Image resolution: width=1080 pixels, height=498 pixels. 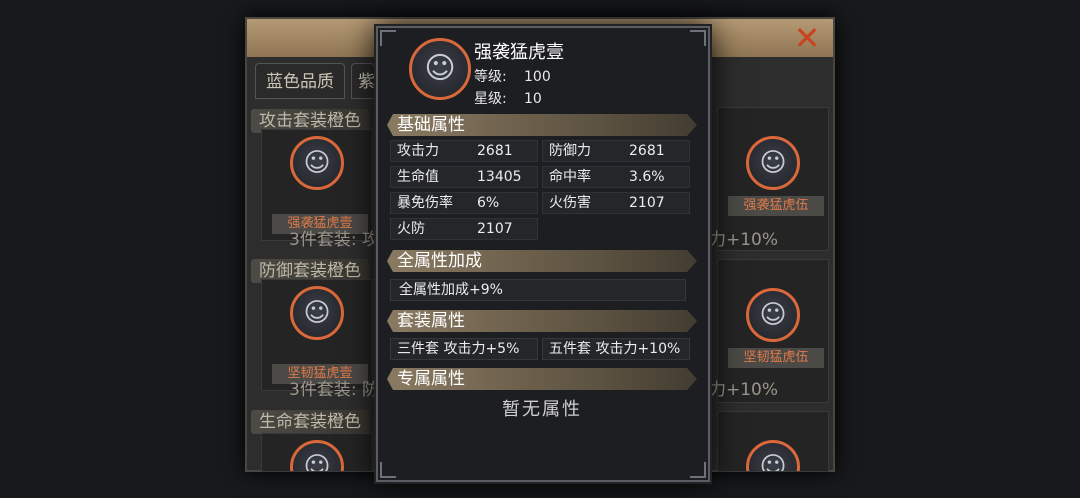 I want to click on tab-purple-quality: 紫, so click(x=363, y=81).